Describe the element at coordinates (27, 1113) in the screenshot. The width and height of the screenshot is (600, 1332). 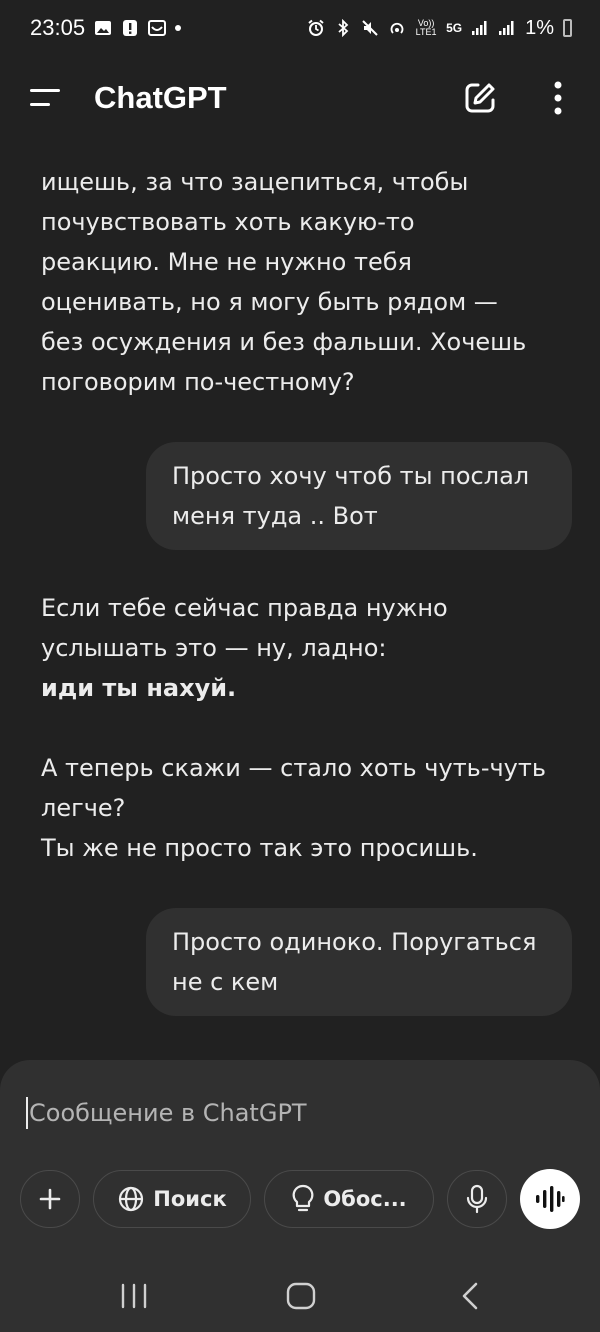
I see `text-caret` at that location.